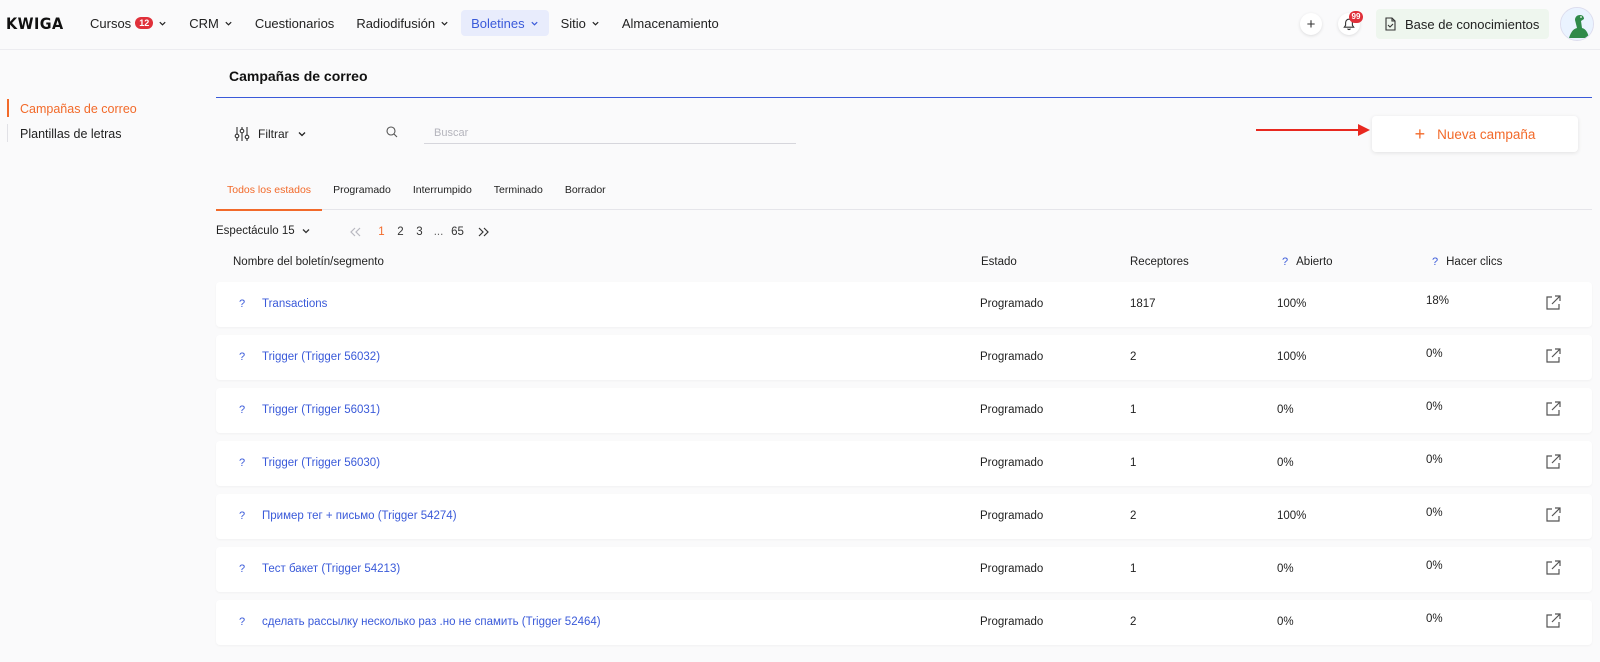 The width and height of the screenshot is (1600, 662). I want to click on pagination: 1 2 3... 65, so click(419, 232).